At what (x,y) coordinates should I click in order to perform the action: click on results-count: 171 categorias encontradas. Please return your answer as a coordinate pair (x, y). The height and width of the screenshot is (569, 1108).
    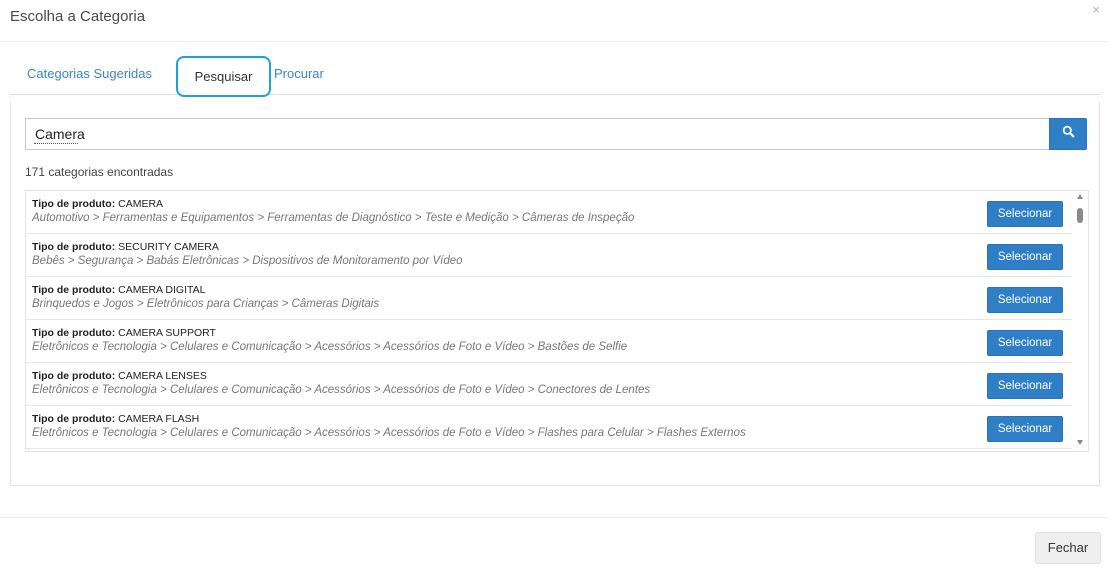
    Looking at the image, I should click on (99, 172).